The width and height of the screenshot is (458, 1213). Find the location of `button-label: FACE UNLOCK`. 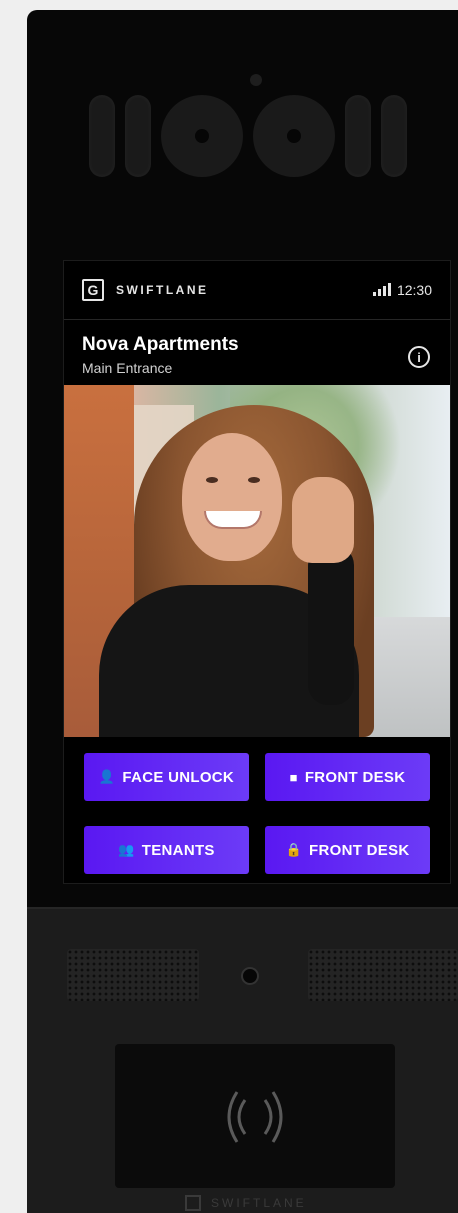

button-label: FACE UNLOCK is located at coordinates (178, 777).